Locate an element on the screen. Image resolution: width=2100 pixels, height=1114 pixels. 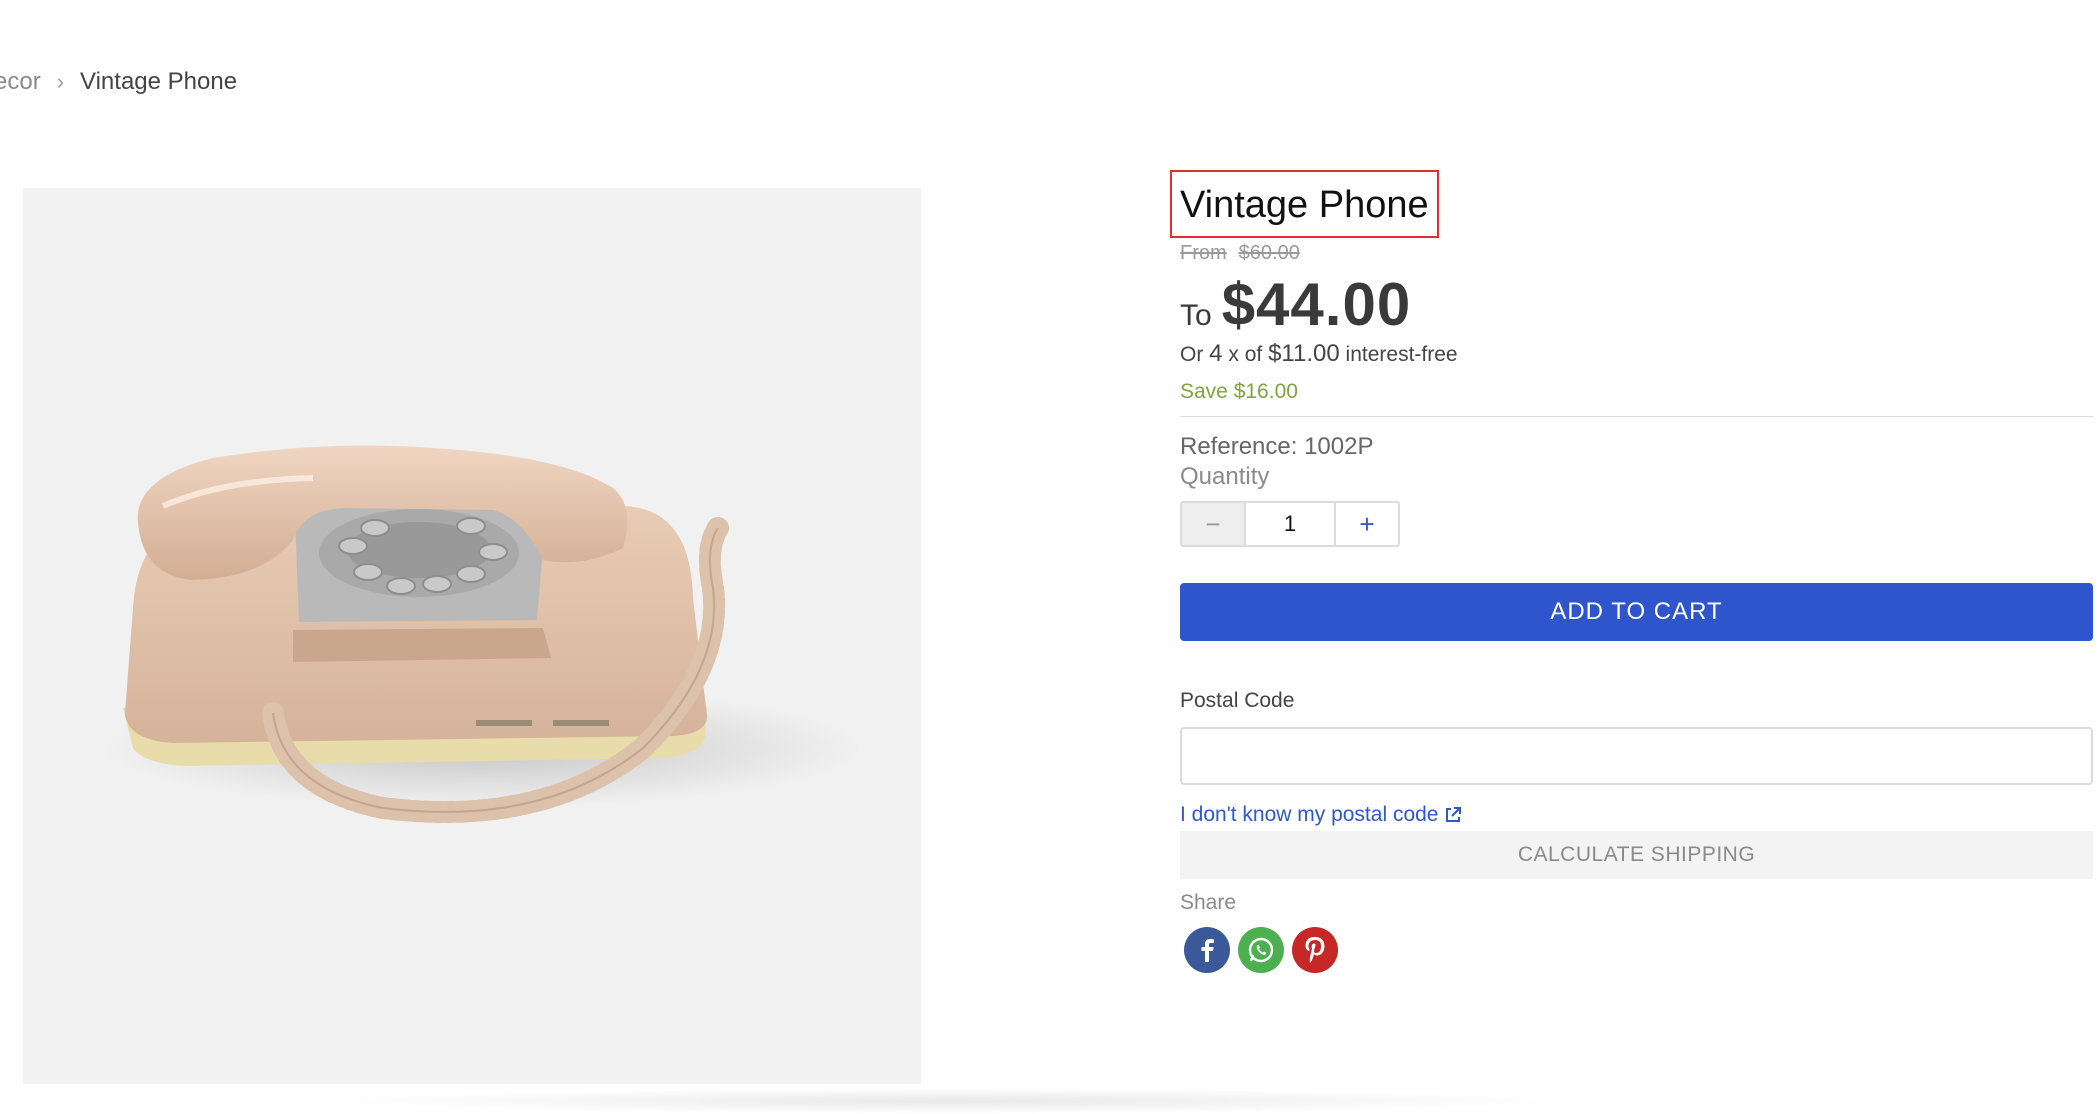
breadcrumb-previous-link: ecor is located at coordinates (20, 82).